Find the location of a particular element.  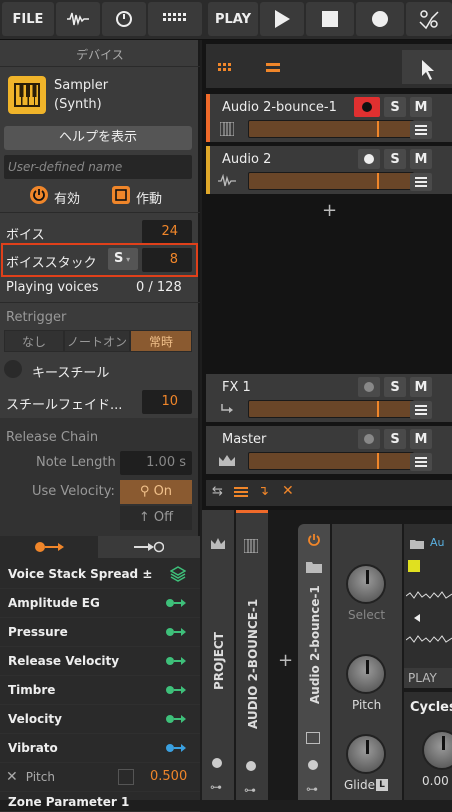

glide-mode-icon: L is located at coordinates (382, 785).